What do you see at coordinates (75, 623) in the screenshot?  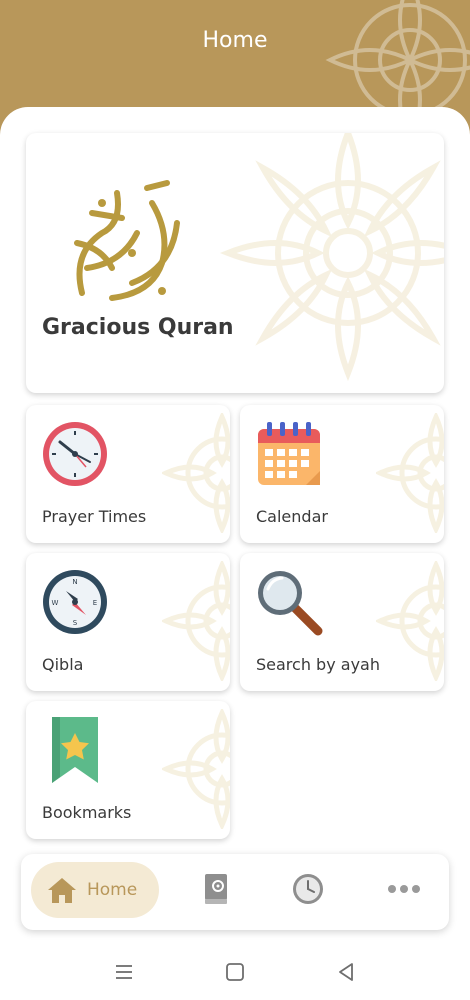 I see `svg-text: S` at bounding box center [75, 623].